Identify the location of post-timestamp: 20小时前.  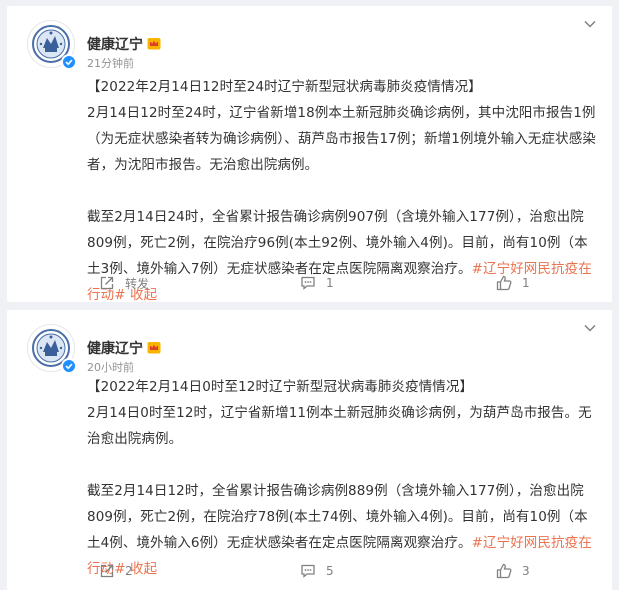
(110, 367).